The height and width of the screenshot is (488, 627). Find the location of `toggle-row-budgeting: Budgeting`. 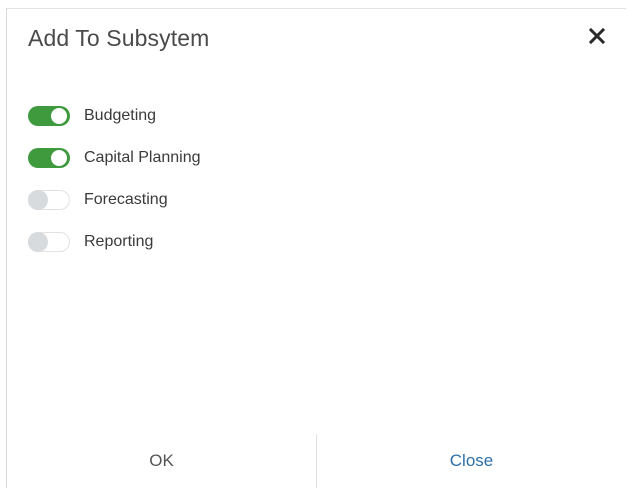

toggle-row-budgeting: Budgeting is located at coordinates (114, 116).